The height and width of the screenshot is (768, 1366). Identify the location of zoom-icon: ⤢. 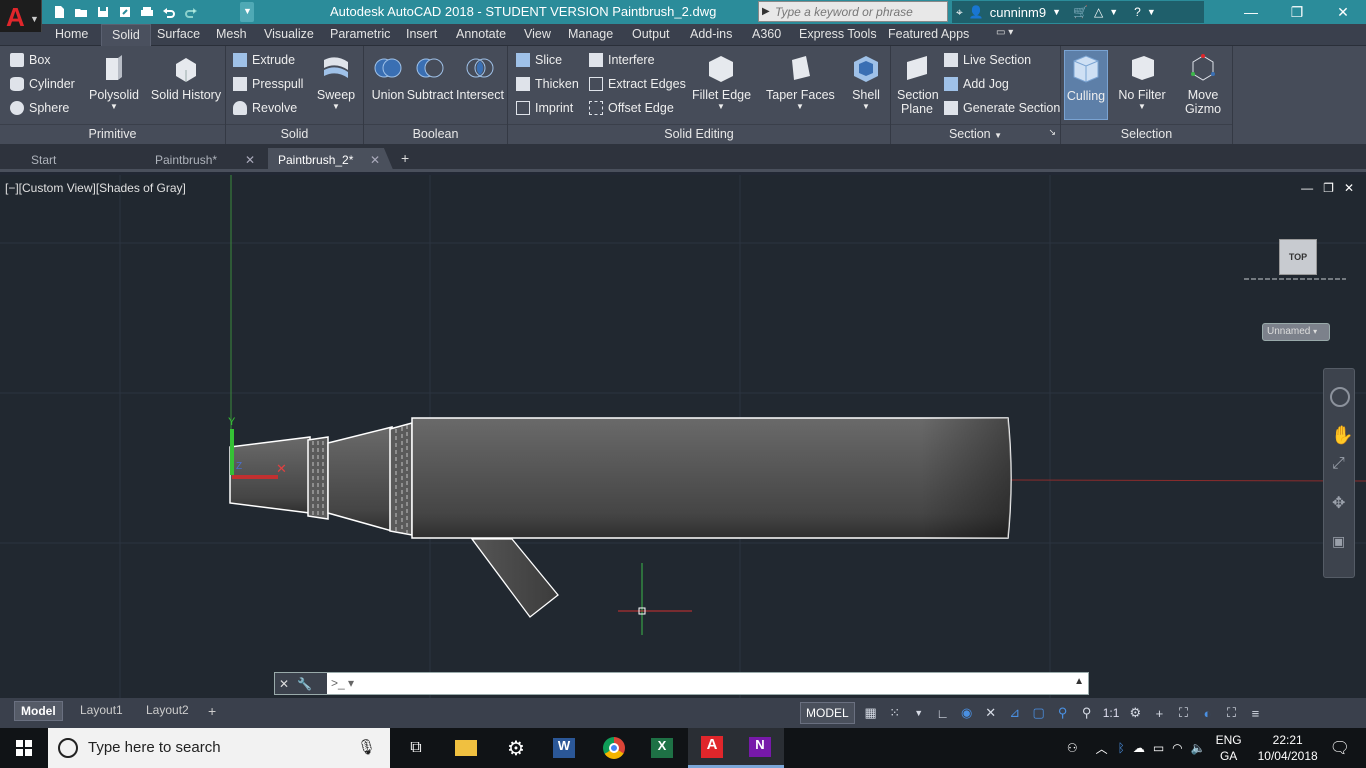
(1338, 464).